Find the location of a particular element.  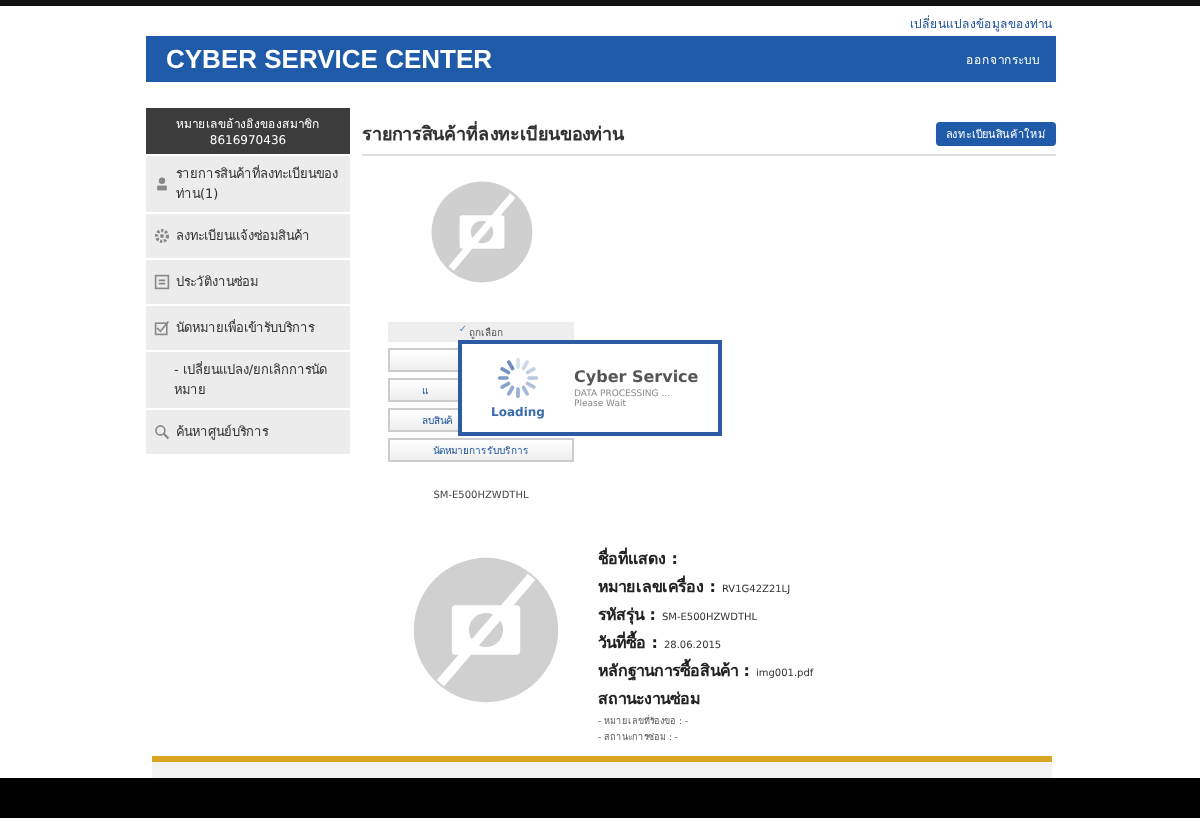

field-label: หมายเลขเครื่อง : is located at coordinates (657, 587).